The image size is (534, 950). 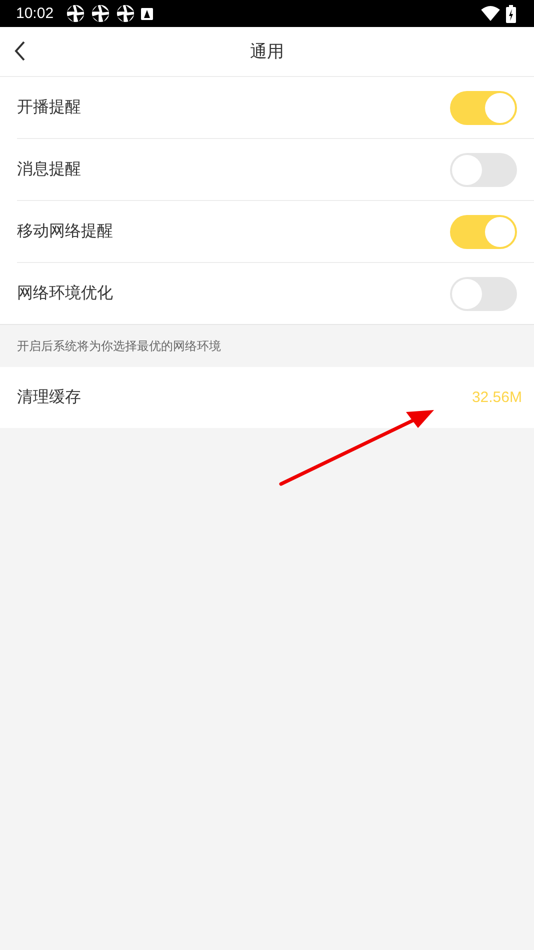 What do you see at coordinates (490, 13) in the screenshot?
I see `wifi-icon` at bounding box center [490, 13].